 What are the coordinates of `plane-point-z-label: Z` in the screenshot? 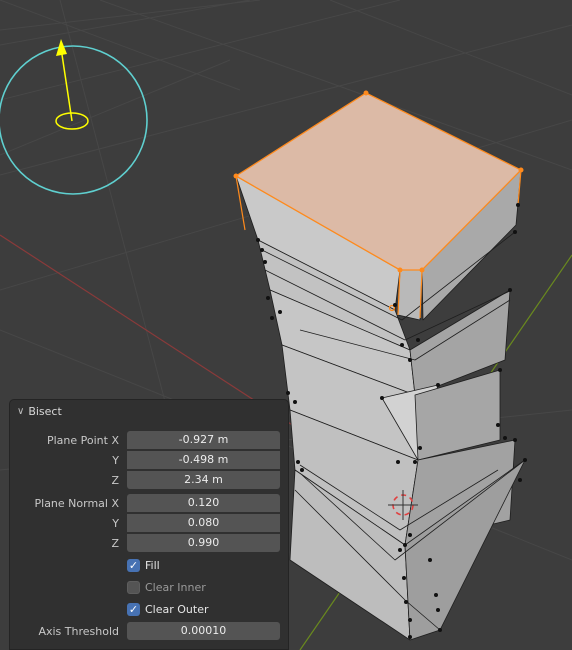 It's located at (115, 480).